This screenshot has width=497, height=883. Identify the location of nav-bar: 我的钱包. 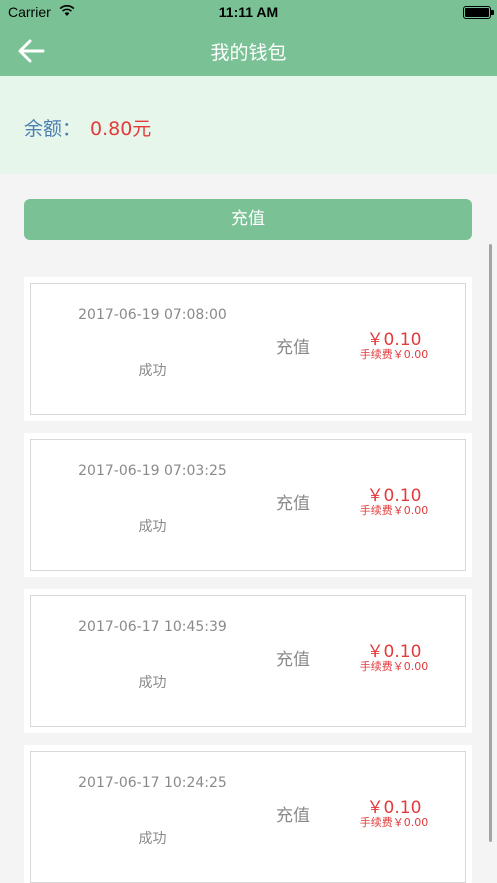
(248, 51).